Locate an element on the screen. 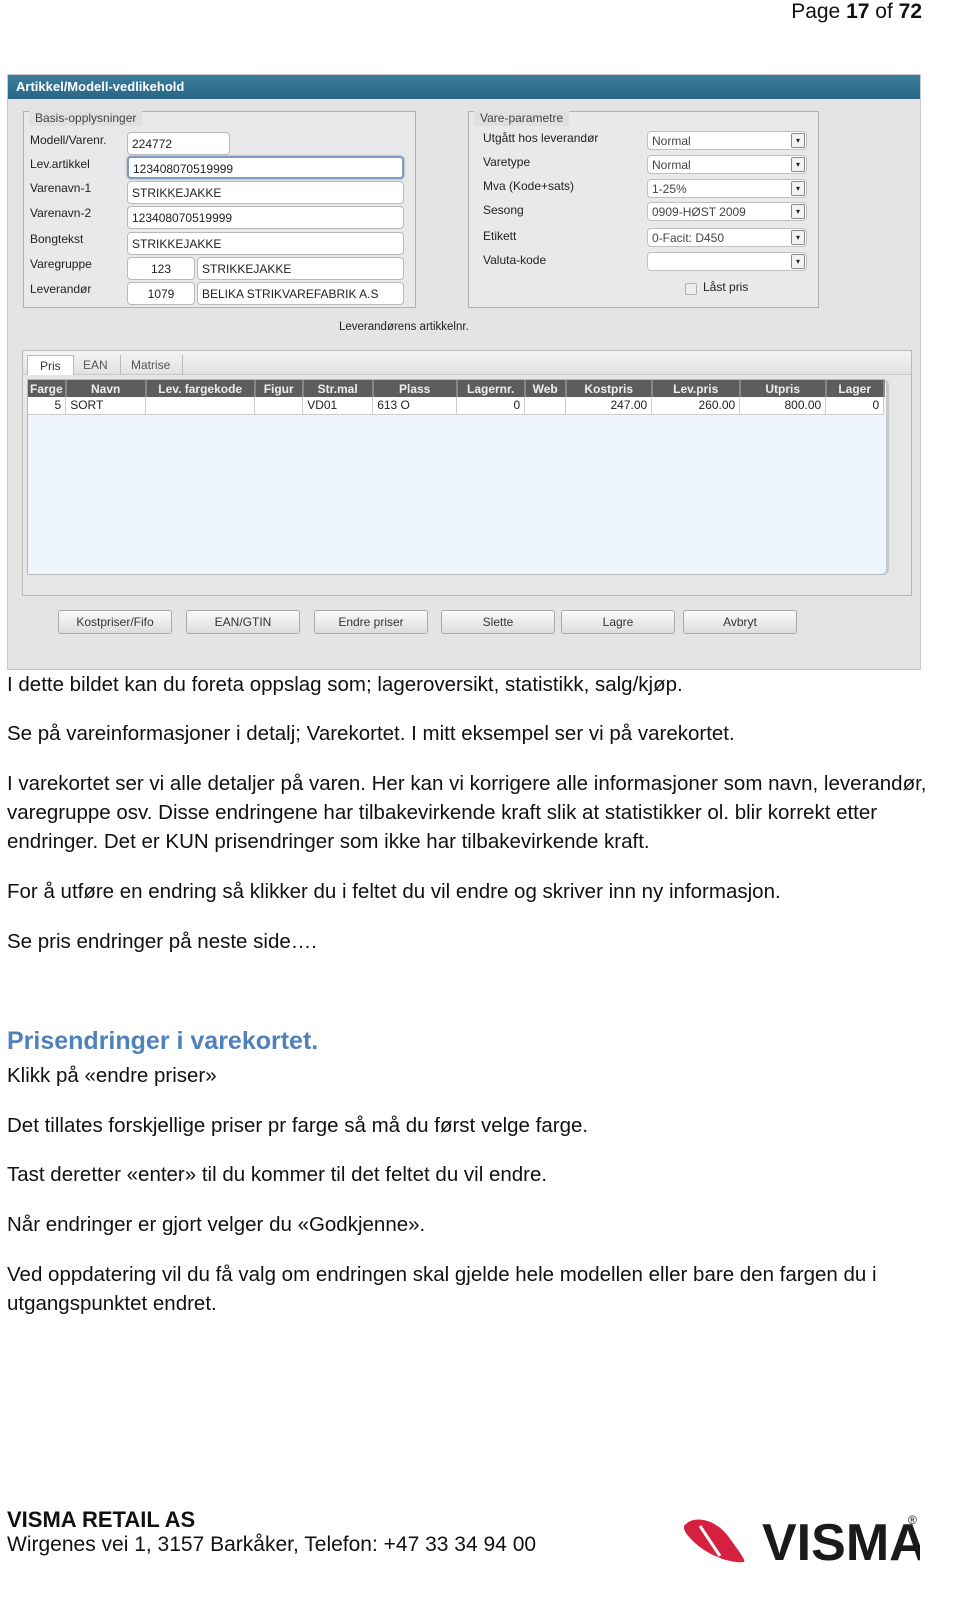  column-header: Plass is located at coordinates (415, 388).